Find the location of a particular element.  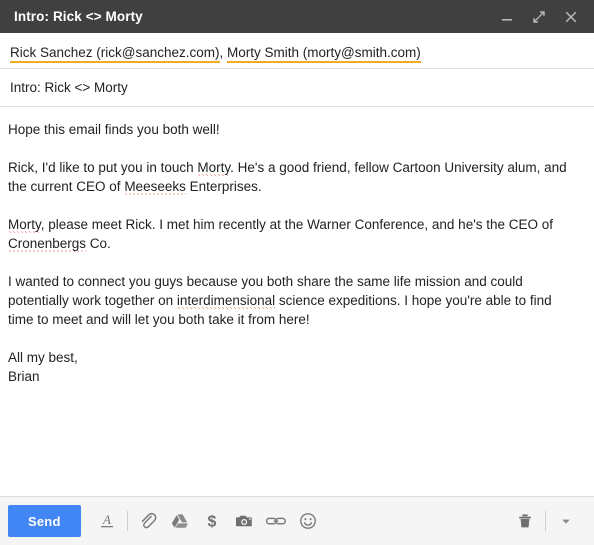

dollar-icon: $ is located at coordinates (212, 521).